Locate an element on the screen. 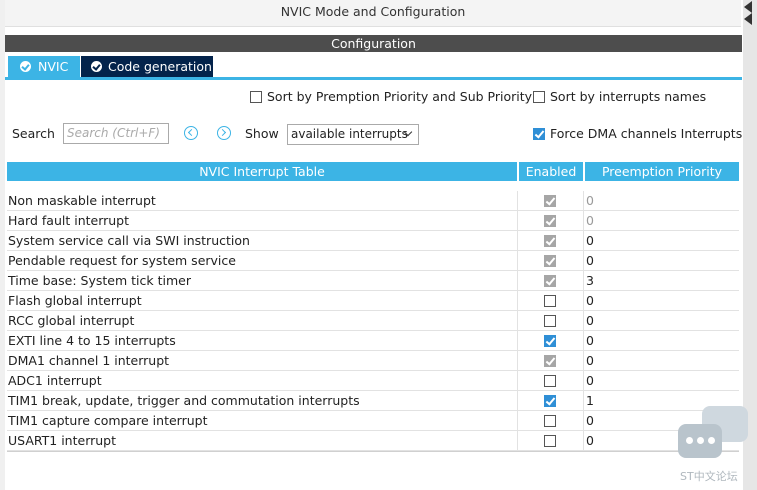 This screenshot has height=490, width=757. sort-premption-checkbox is located at coordinates (256, 97).